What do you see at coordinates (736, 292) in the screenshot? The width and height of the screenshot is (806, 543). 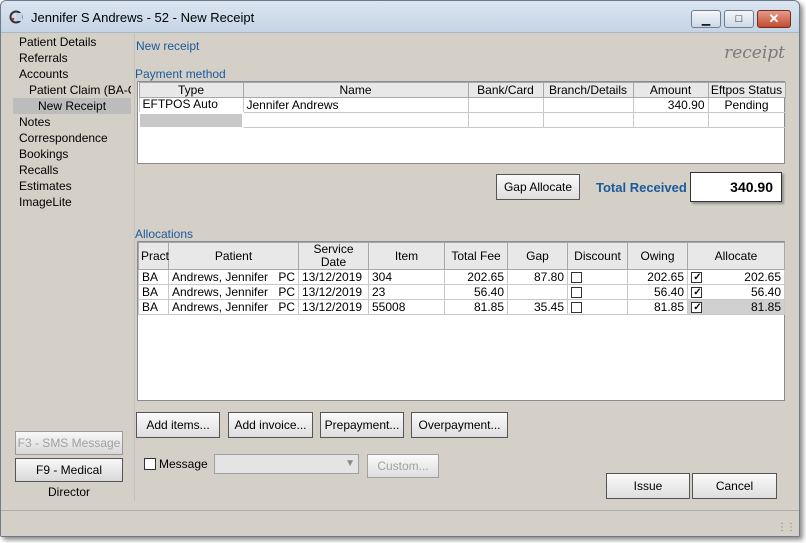 I see `alloc-allocate: 56.40` at bounding box center [736, 292].